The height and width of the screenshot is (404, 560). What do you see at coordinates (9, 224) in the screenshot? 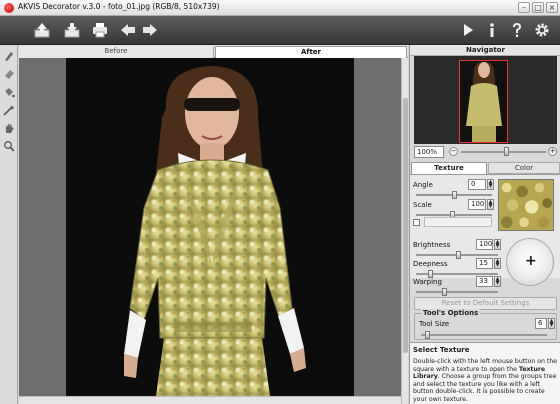
I see `tools-panel` at bounding box center [9, 224].